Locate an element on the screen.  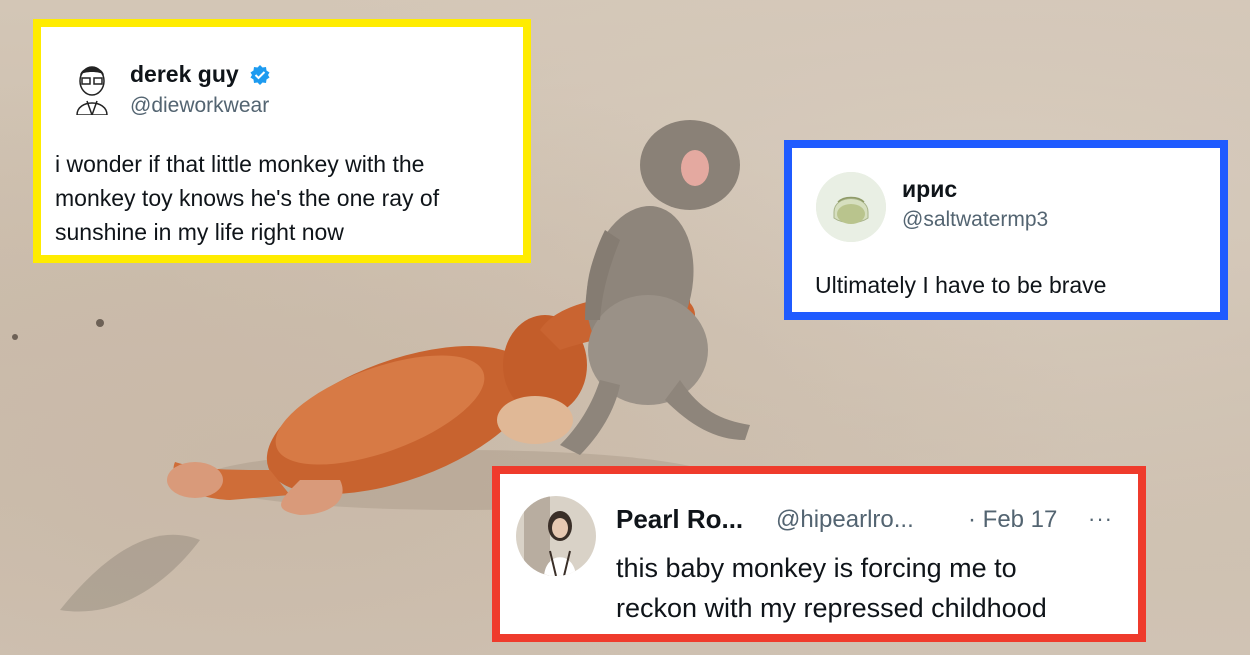
tweet-text-line-1: this baby monkey is forcing me to is located at coordinates (816, 568).